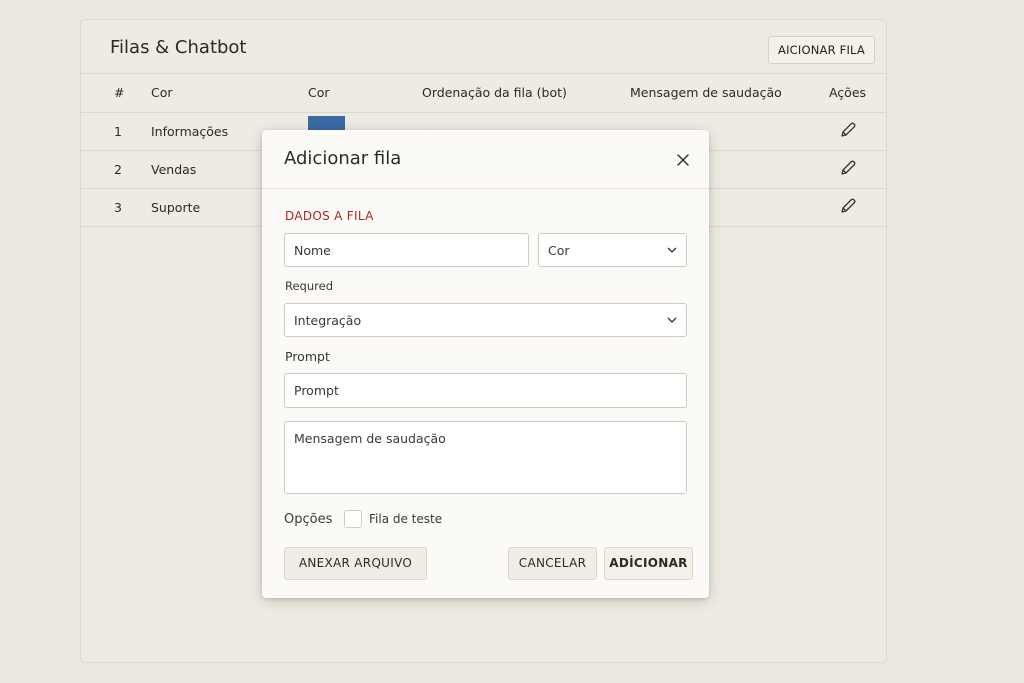 This screenshot has height=683, width=1024. What do you see at coordinates (355, 563) in the screenshot?
I see `attach-file-button: ANEXAR ARQUIVO` at bounding box center [355, 563].